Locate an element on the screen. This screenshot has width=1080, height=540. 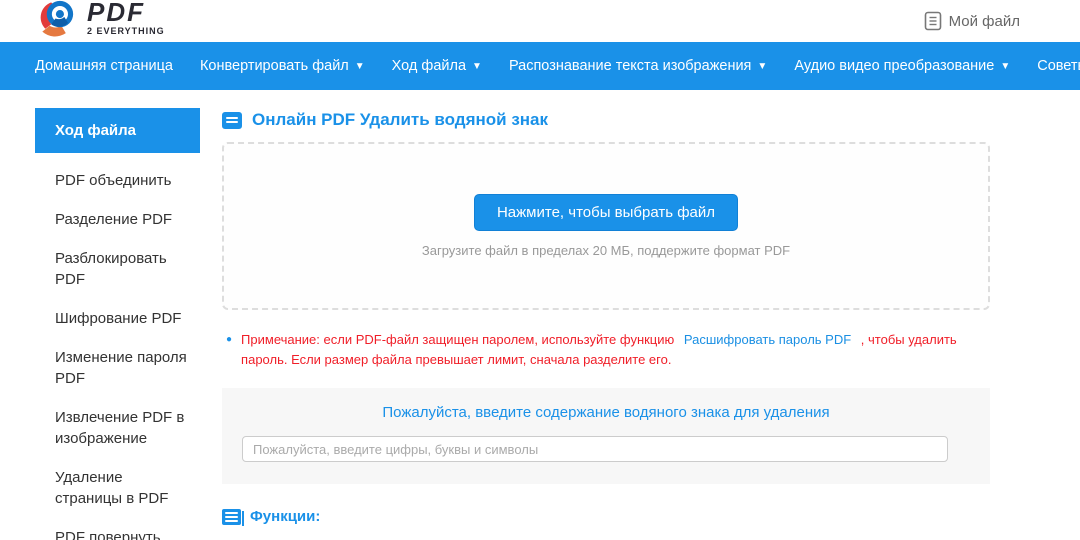
nav-item: Распознавание текста изображения ▼ is located at coordinates (638, 66).